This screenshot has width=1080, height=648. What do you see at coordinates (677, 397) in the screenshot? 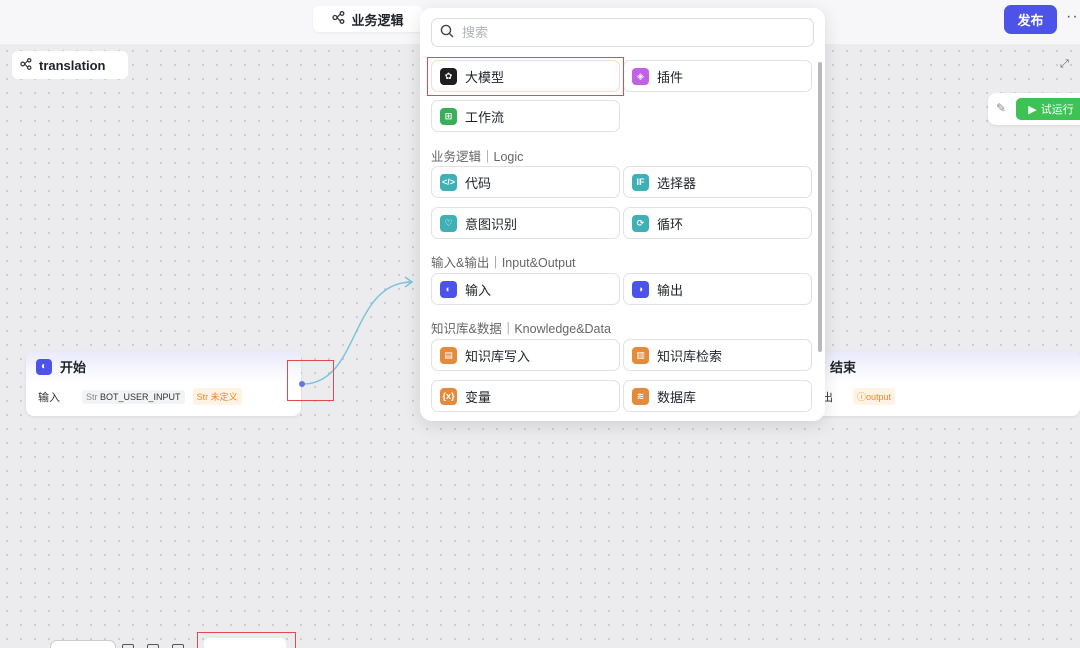
I see `node-item-label: 数据库` at bounding box center [677, 397].